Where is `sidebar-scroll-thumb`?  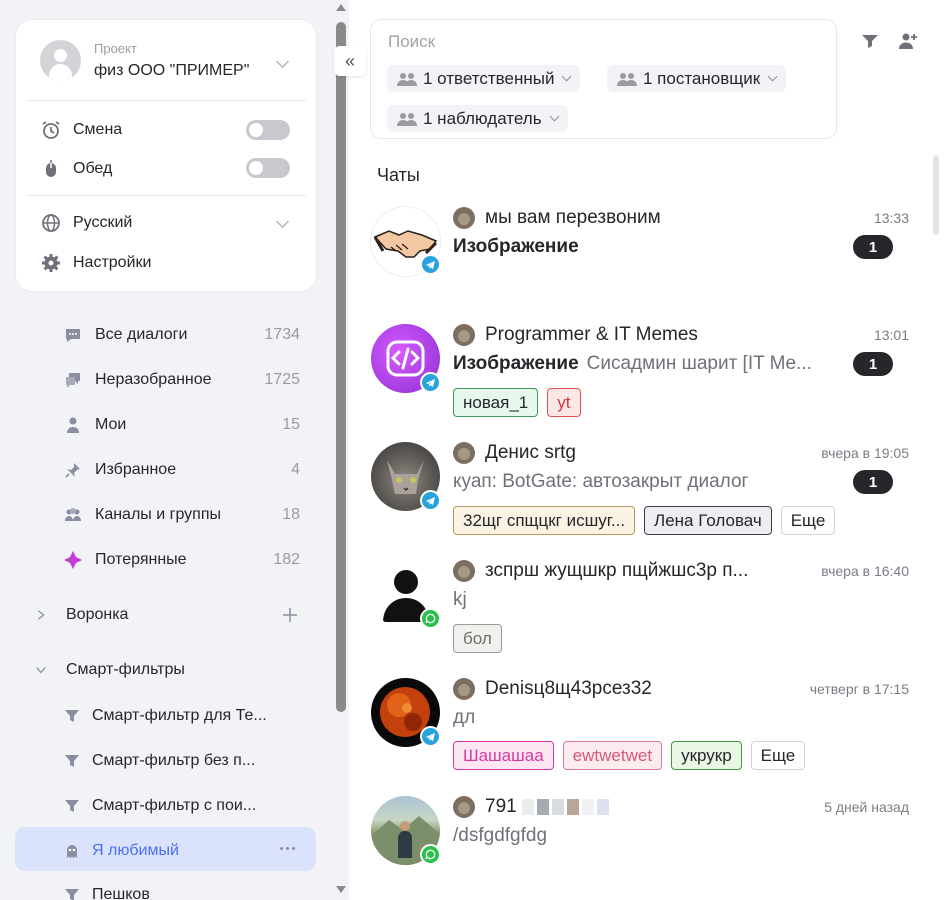 sidebar-scroll-thumb is located at coordinates (341, 367).